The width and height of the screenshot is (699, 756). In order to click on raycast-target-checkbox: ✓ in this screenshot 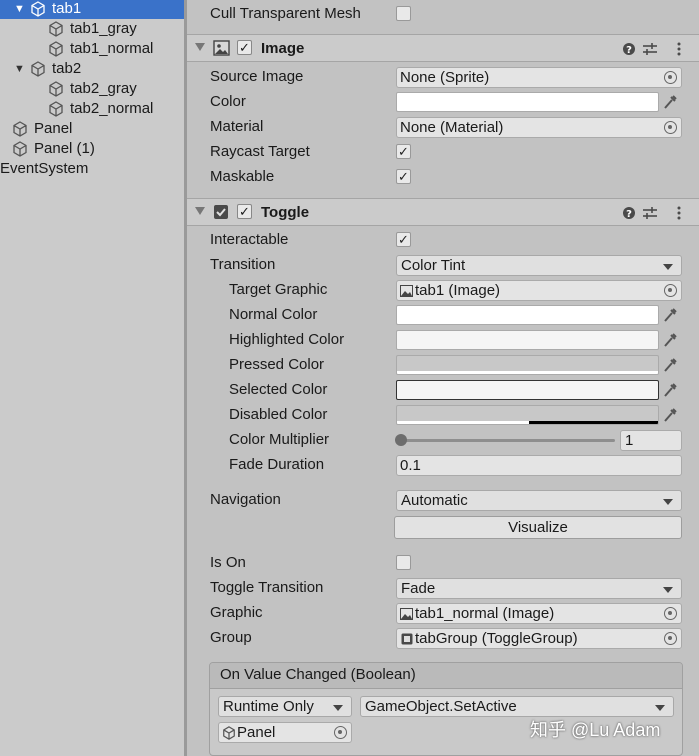, I will do `click(403, 151)`.